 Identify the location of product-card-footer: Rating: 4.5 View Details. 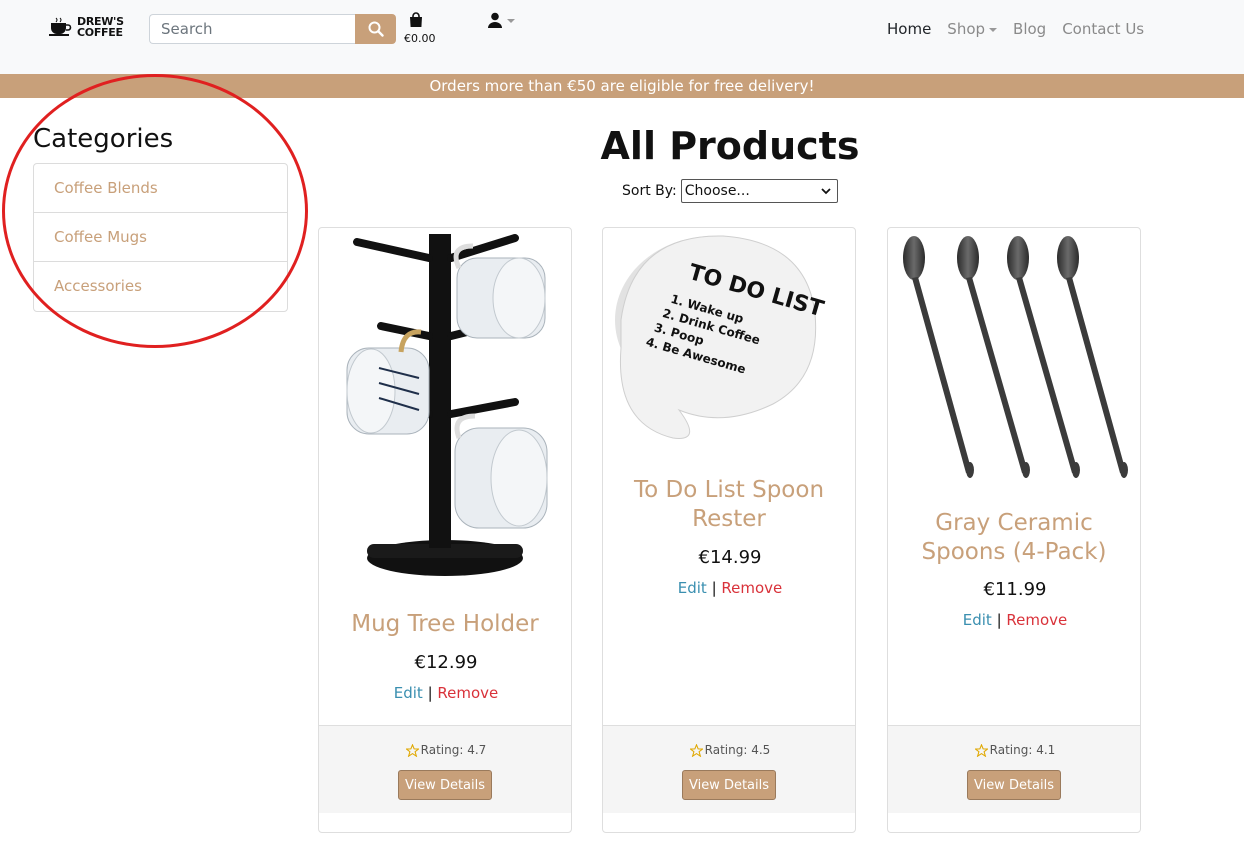
(729, 769).